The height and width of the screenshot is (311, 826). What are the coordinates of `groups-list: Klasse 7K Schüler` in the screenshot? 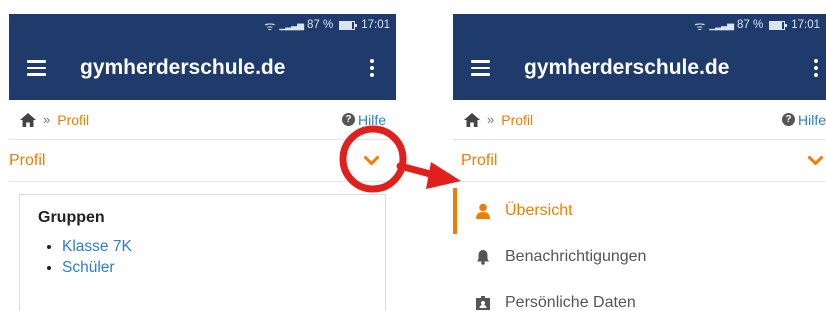 It's located at (203, 257).